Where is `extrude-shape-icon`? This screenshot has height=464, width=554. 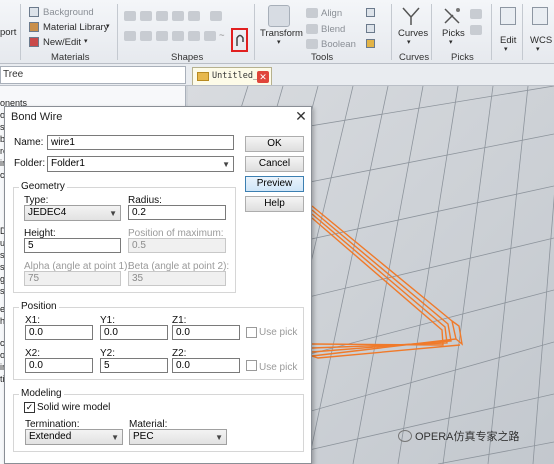 extrude-shape-icon is located at coordinates (216, 16).